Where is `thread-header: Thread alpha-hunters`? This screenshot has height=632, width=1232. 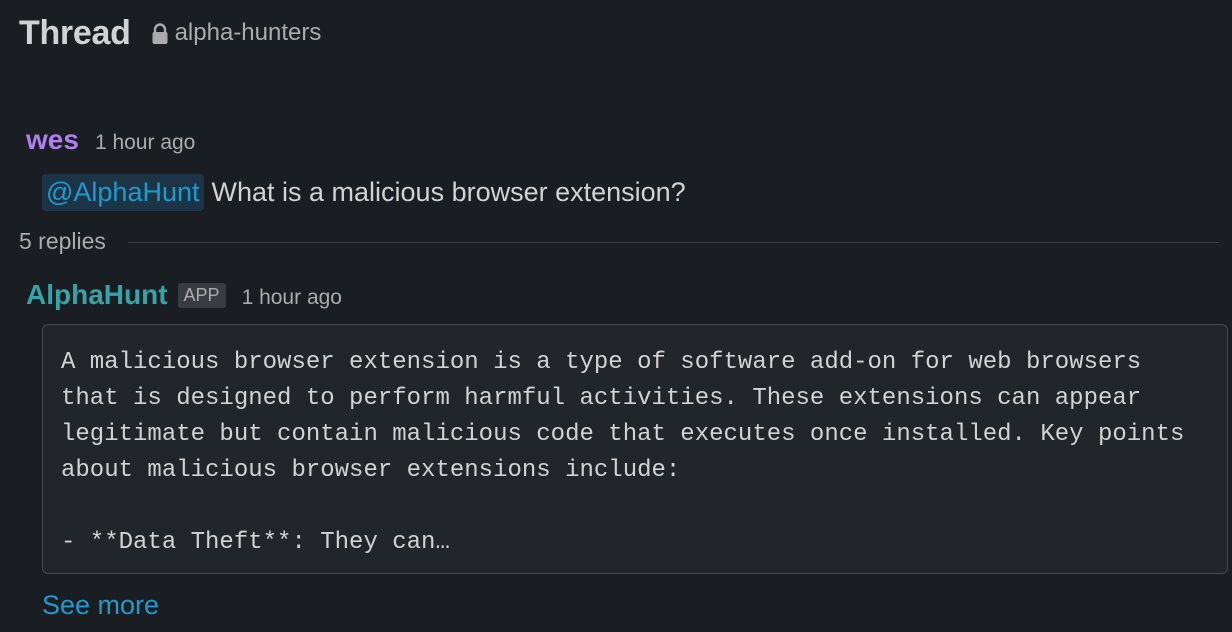
thread-header: Thread alpha-hunters is located at coordinates (170, 33).